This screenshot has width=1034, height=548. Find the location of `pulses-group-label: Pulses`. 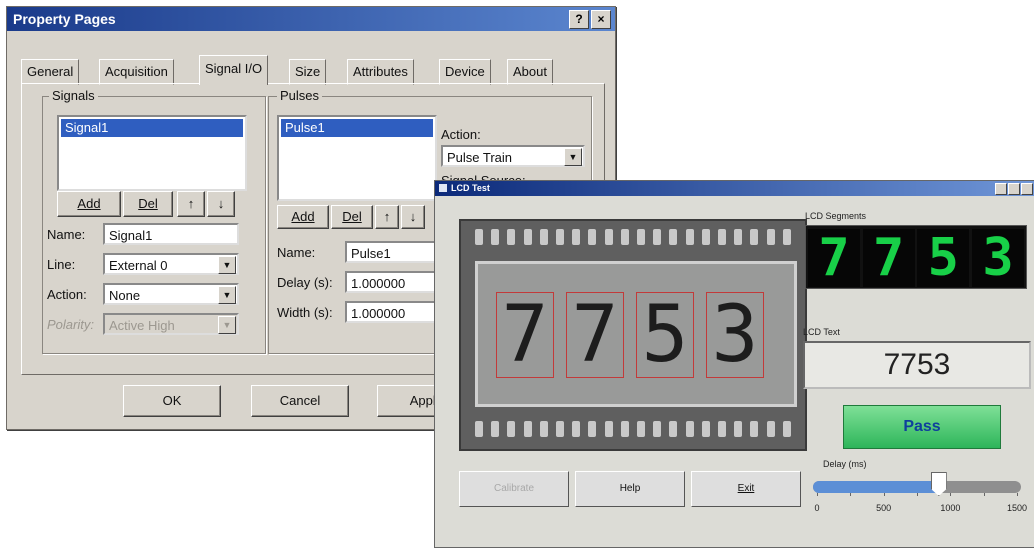

pulses-group-label: Pulses is located at coordinates (300, 95).